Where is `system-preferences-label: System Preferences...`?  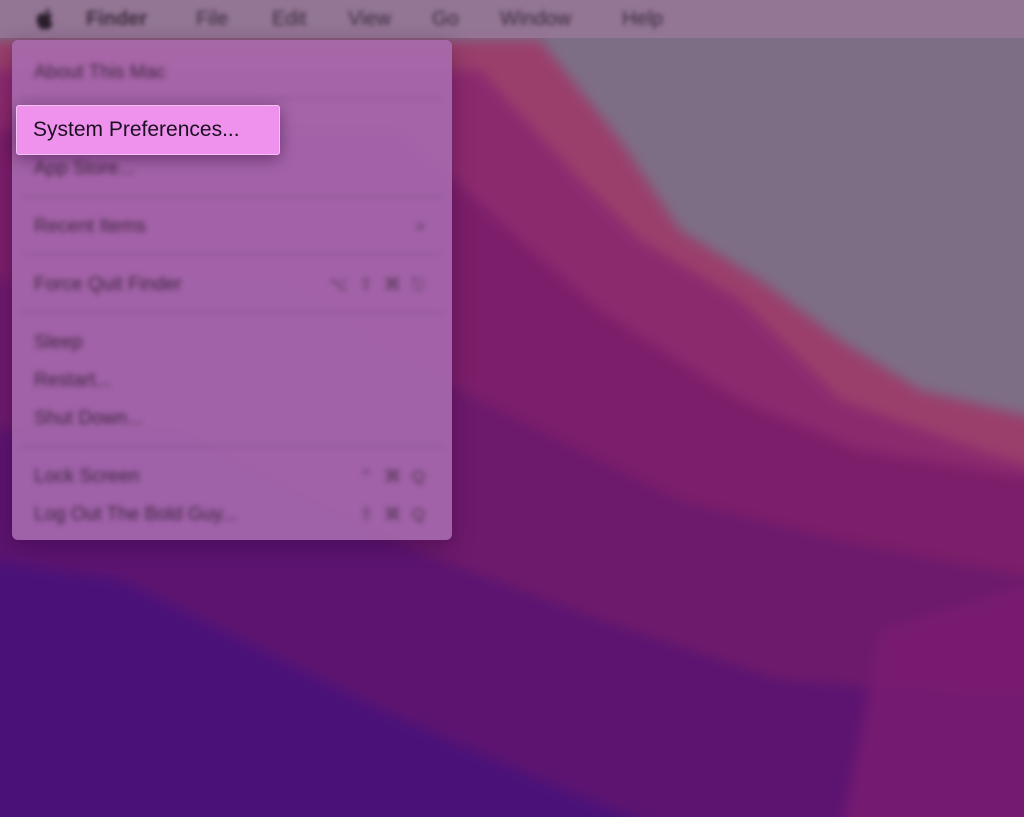
system-preferences-label: System Preferences... is located at coordinates (136, 129).